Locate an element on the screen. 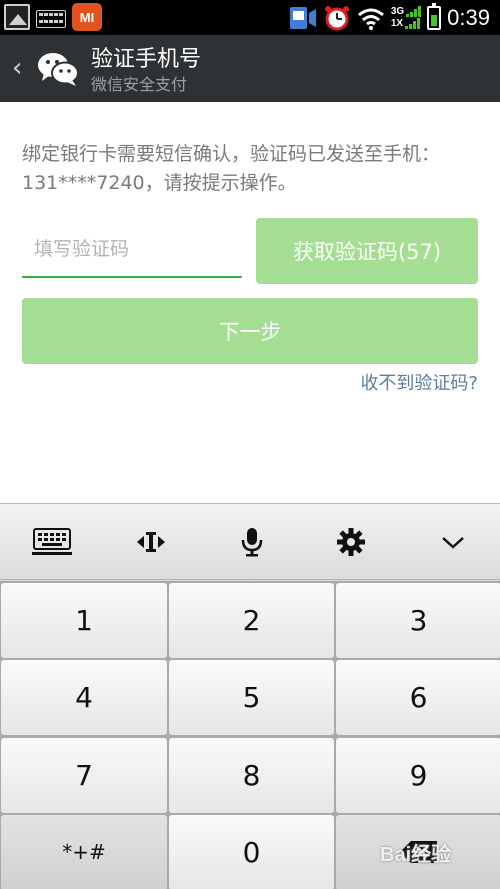 The width and height of the screenshot is (500, 889). keyboard-notification-icon is located at coordinates (51, 19).